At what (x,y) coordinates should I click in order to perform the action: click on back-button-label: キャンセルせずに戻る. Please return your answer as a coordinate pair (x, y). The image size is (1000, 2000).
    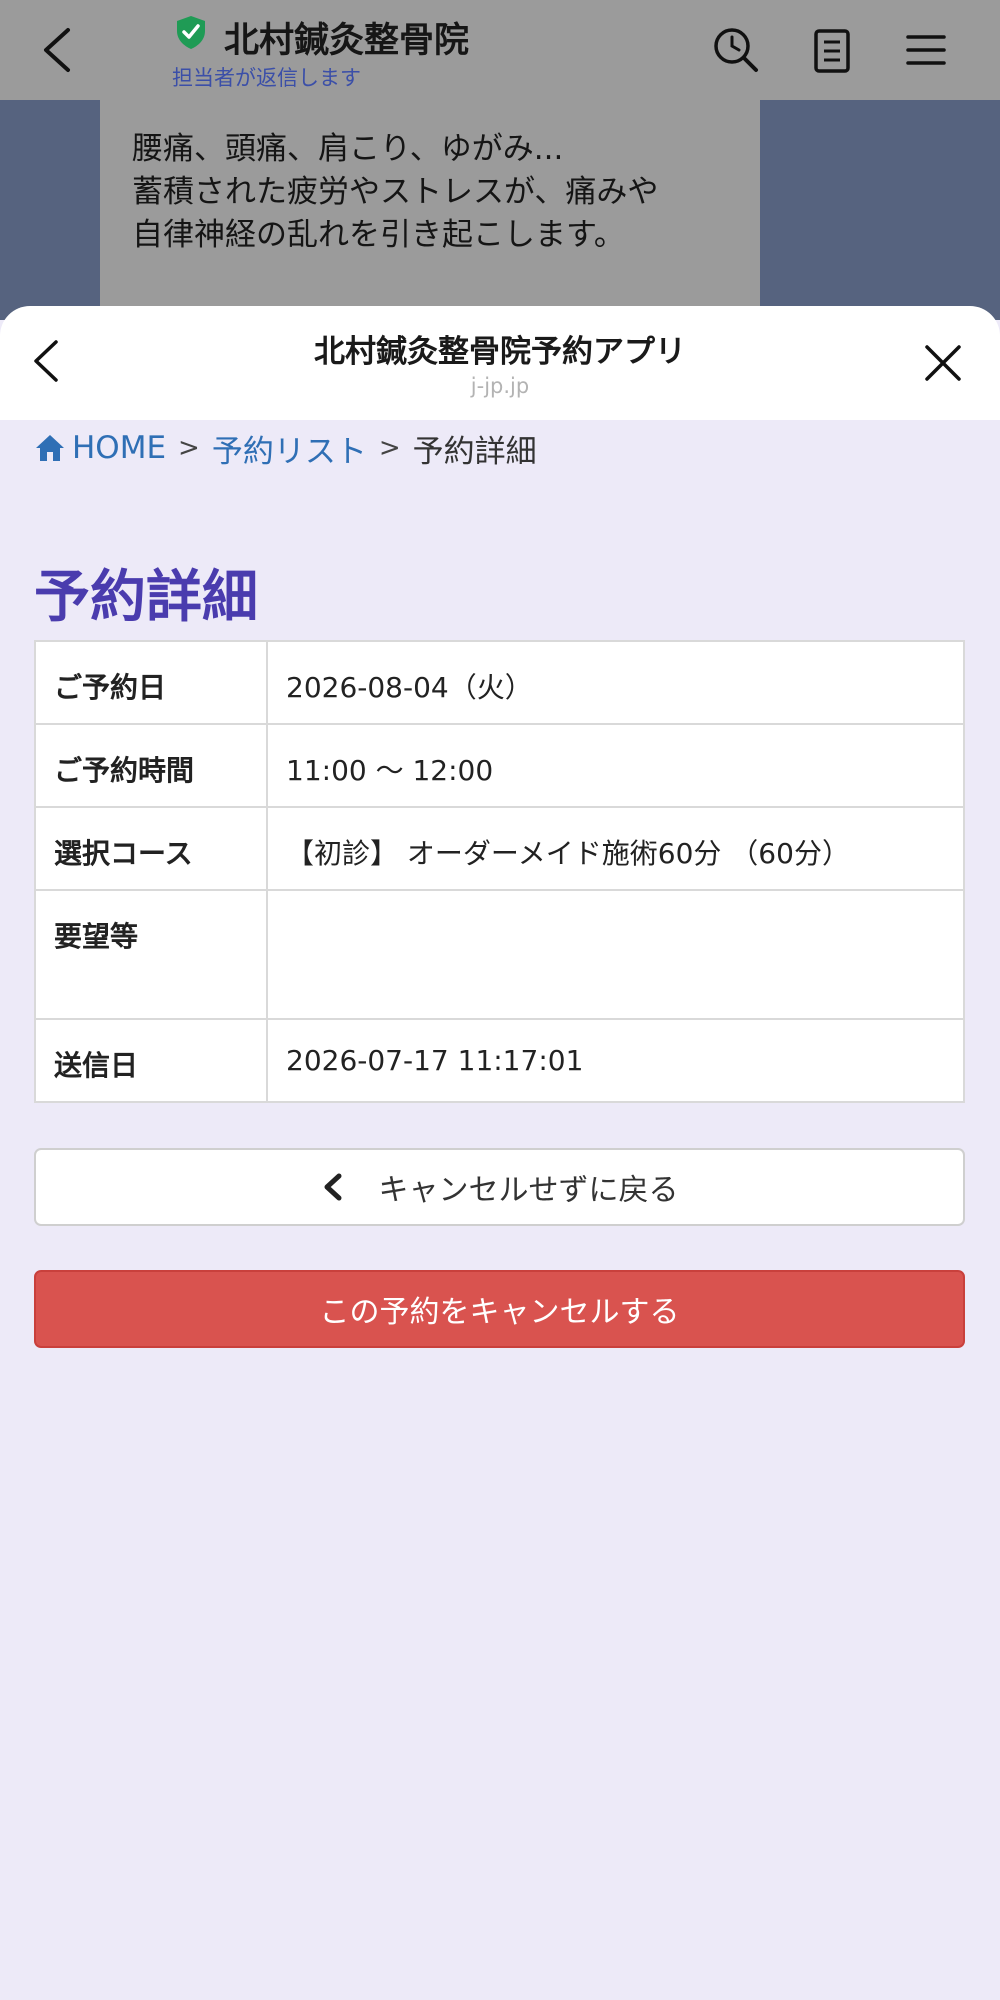
    Looking at the image, I should click on (528, 1190).